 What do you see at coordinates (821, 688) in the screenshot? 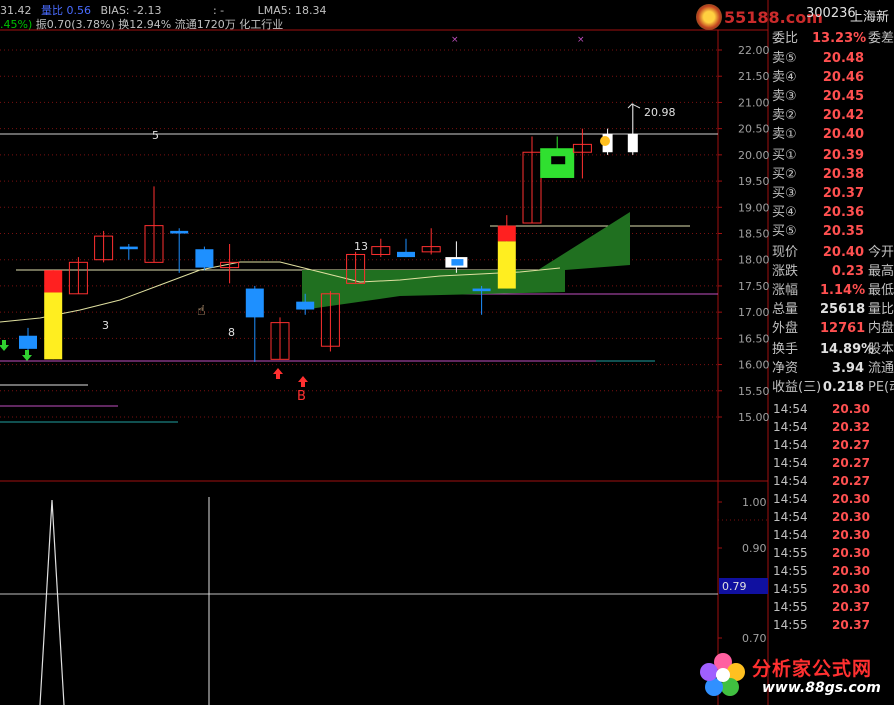
I see `site-logo-url: www.88gs.com` at bounding box center [821, 688].